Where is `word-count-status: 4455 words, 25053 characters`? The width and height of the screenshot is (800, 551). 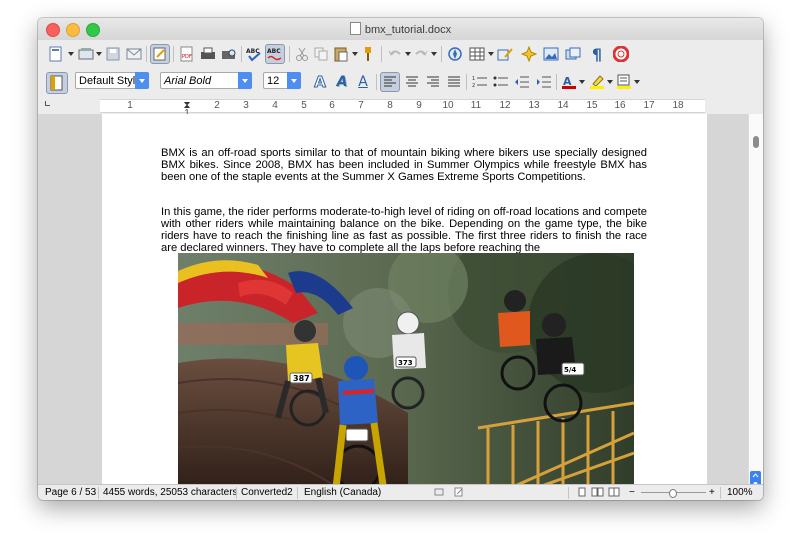
word-count-status: 4455 words, 25053 characters is located at coordinates (170, 493).